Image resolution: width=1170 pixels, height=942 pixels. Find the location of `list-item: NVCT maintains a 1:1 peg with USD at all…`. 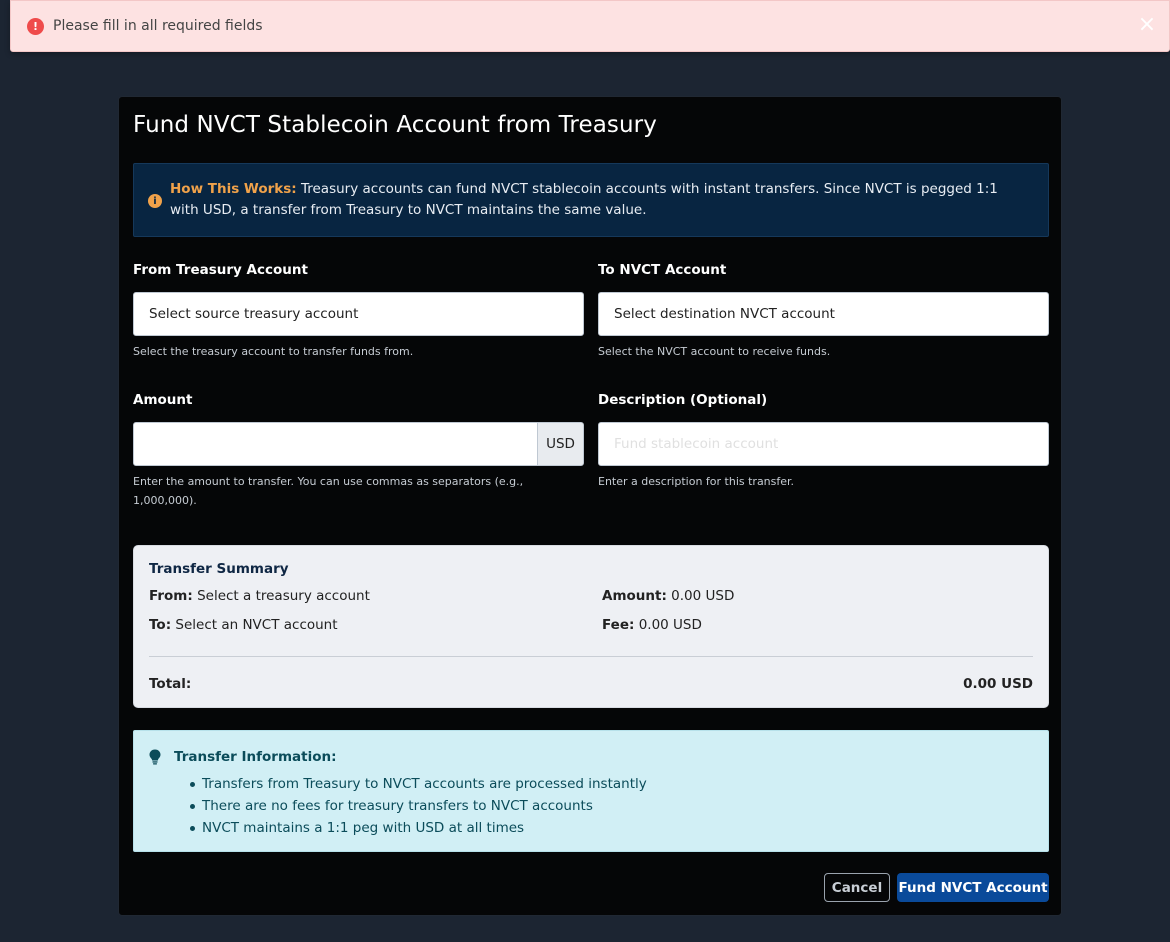

list-item: NVCT maintains a 1:1 peg with USD at all… is located at coordinates (418, 828).